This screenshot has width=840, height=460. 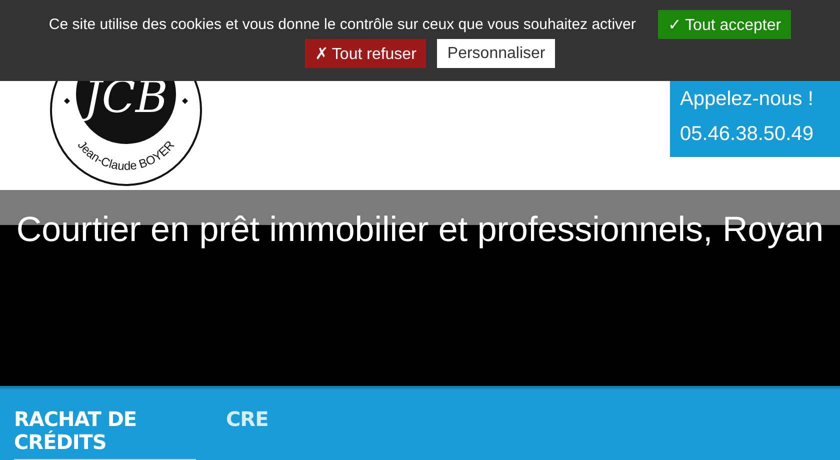 I want to click on phone-link: 05.46.38.50.49, so click(x=747, y=134).